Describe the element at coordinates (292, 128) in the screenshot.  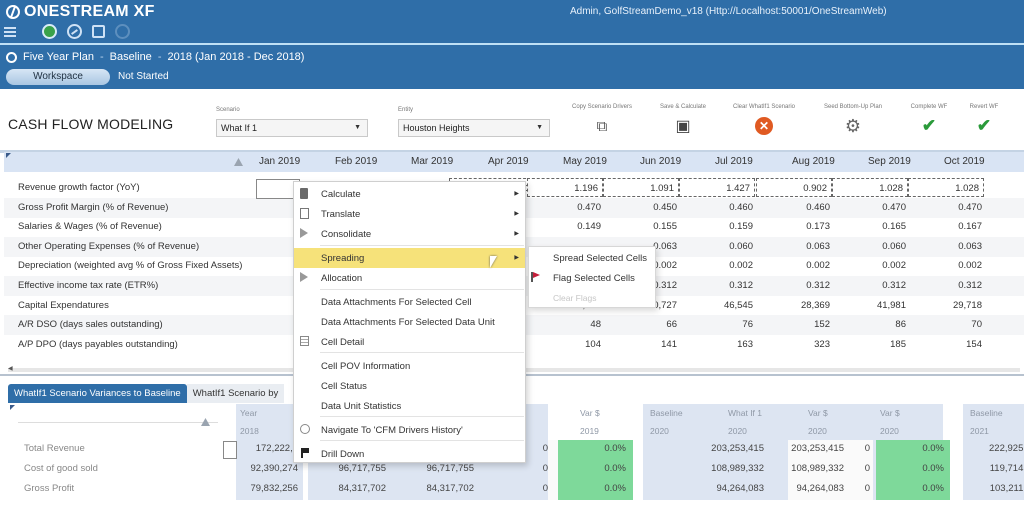
I see `scenario-dropdown: What If 1 ▼` at that location.